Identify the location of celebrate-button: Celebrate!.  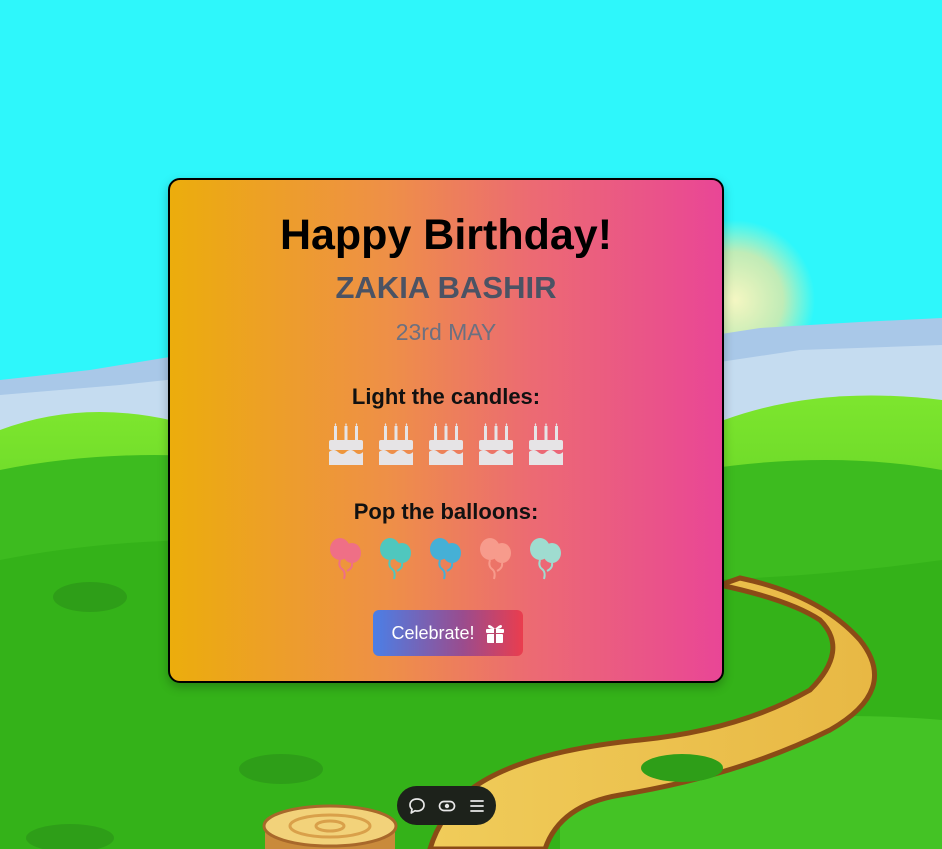
(448, 633).